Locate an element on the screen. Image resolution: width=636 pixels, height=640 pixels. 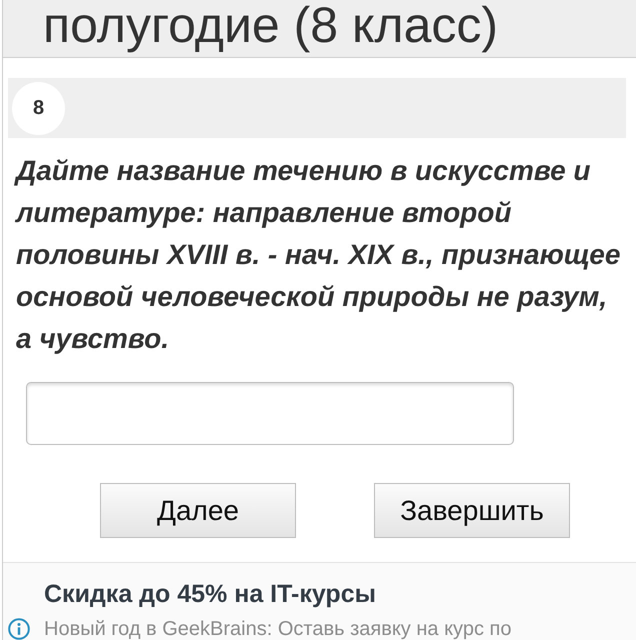
nav-button: Далее is located at coordinates (198, 510).